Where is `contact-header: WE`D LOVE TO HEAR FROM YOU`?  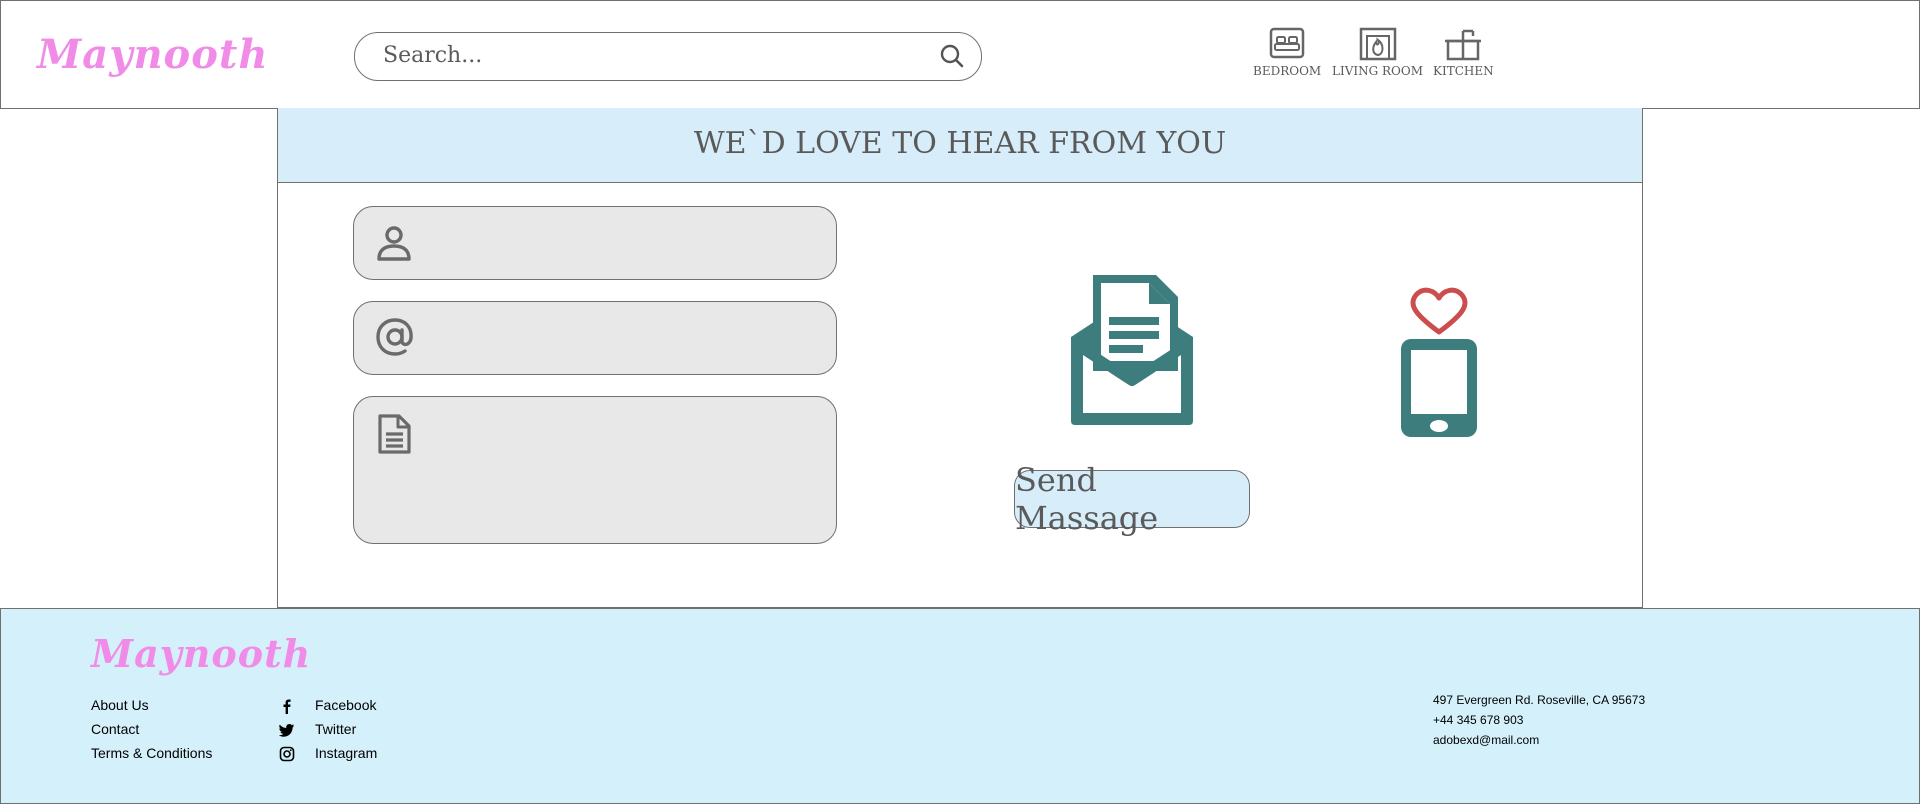 contact-header: WE`D LOVE TO HEAR FROM YOU is located at coordinates (960, 145).